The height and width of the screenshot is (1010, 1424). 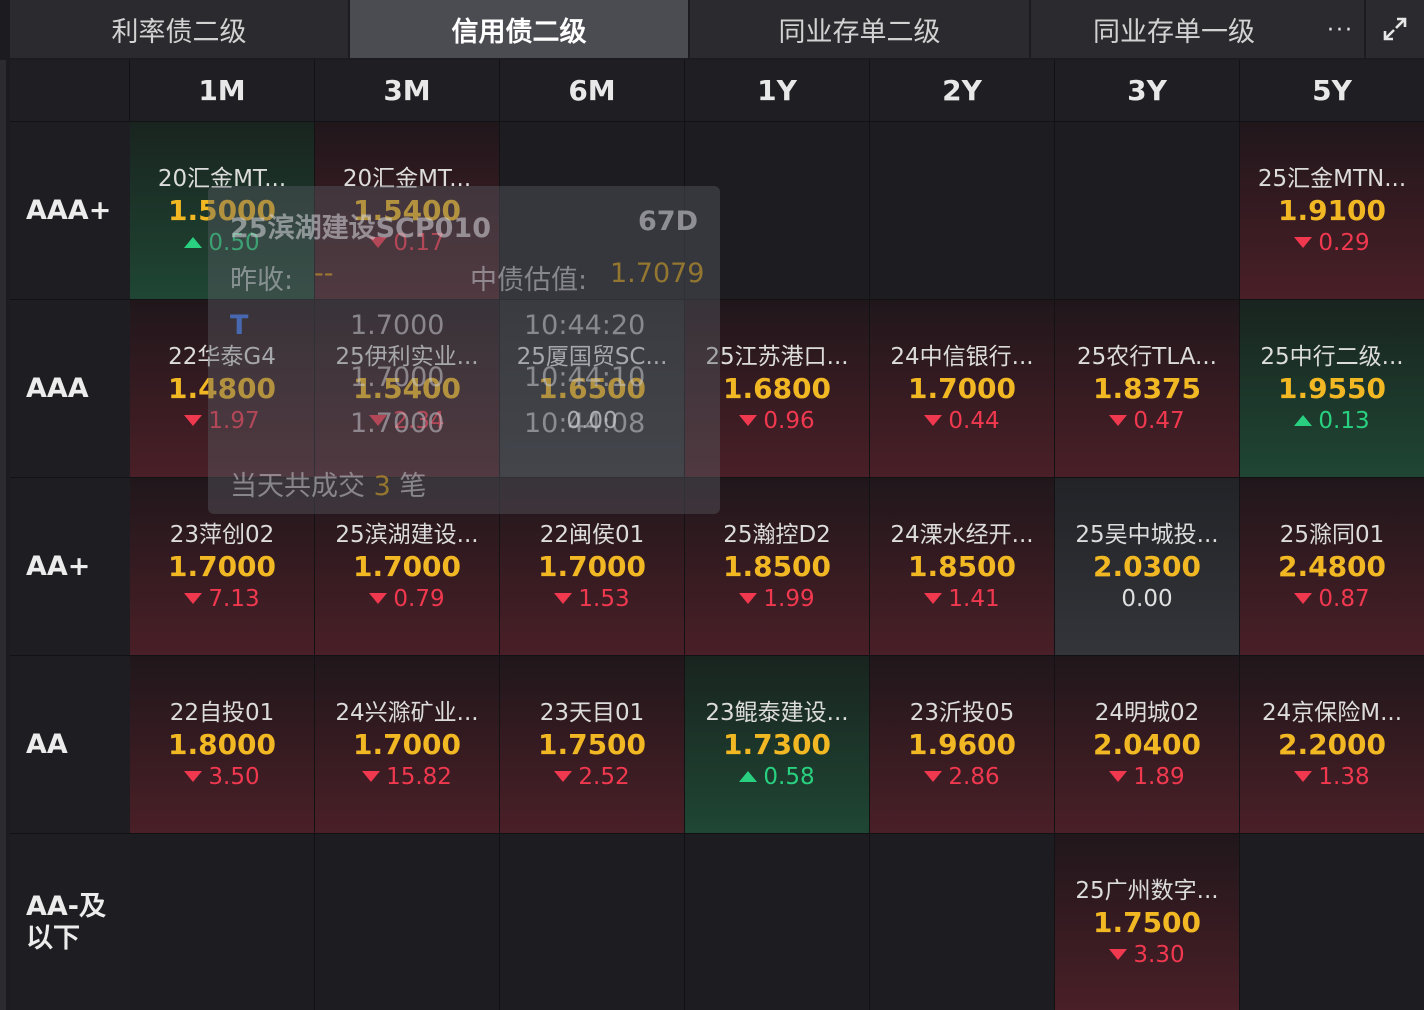 What do you see at coordinates (592, 712) in the screenshot?
I see `bond-name: 23天目01` at bounding box center [592, 712].